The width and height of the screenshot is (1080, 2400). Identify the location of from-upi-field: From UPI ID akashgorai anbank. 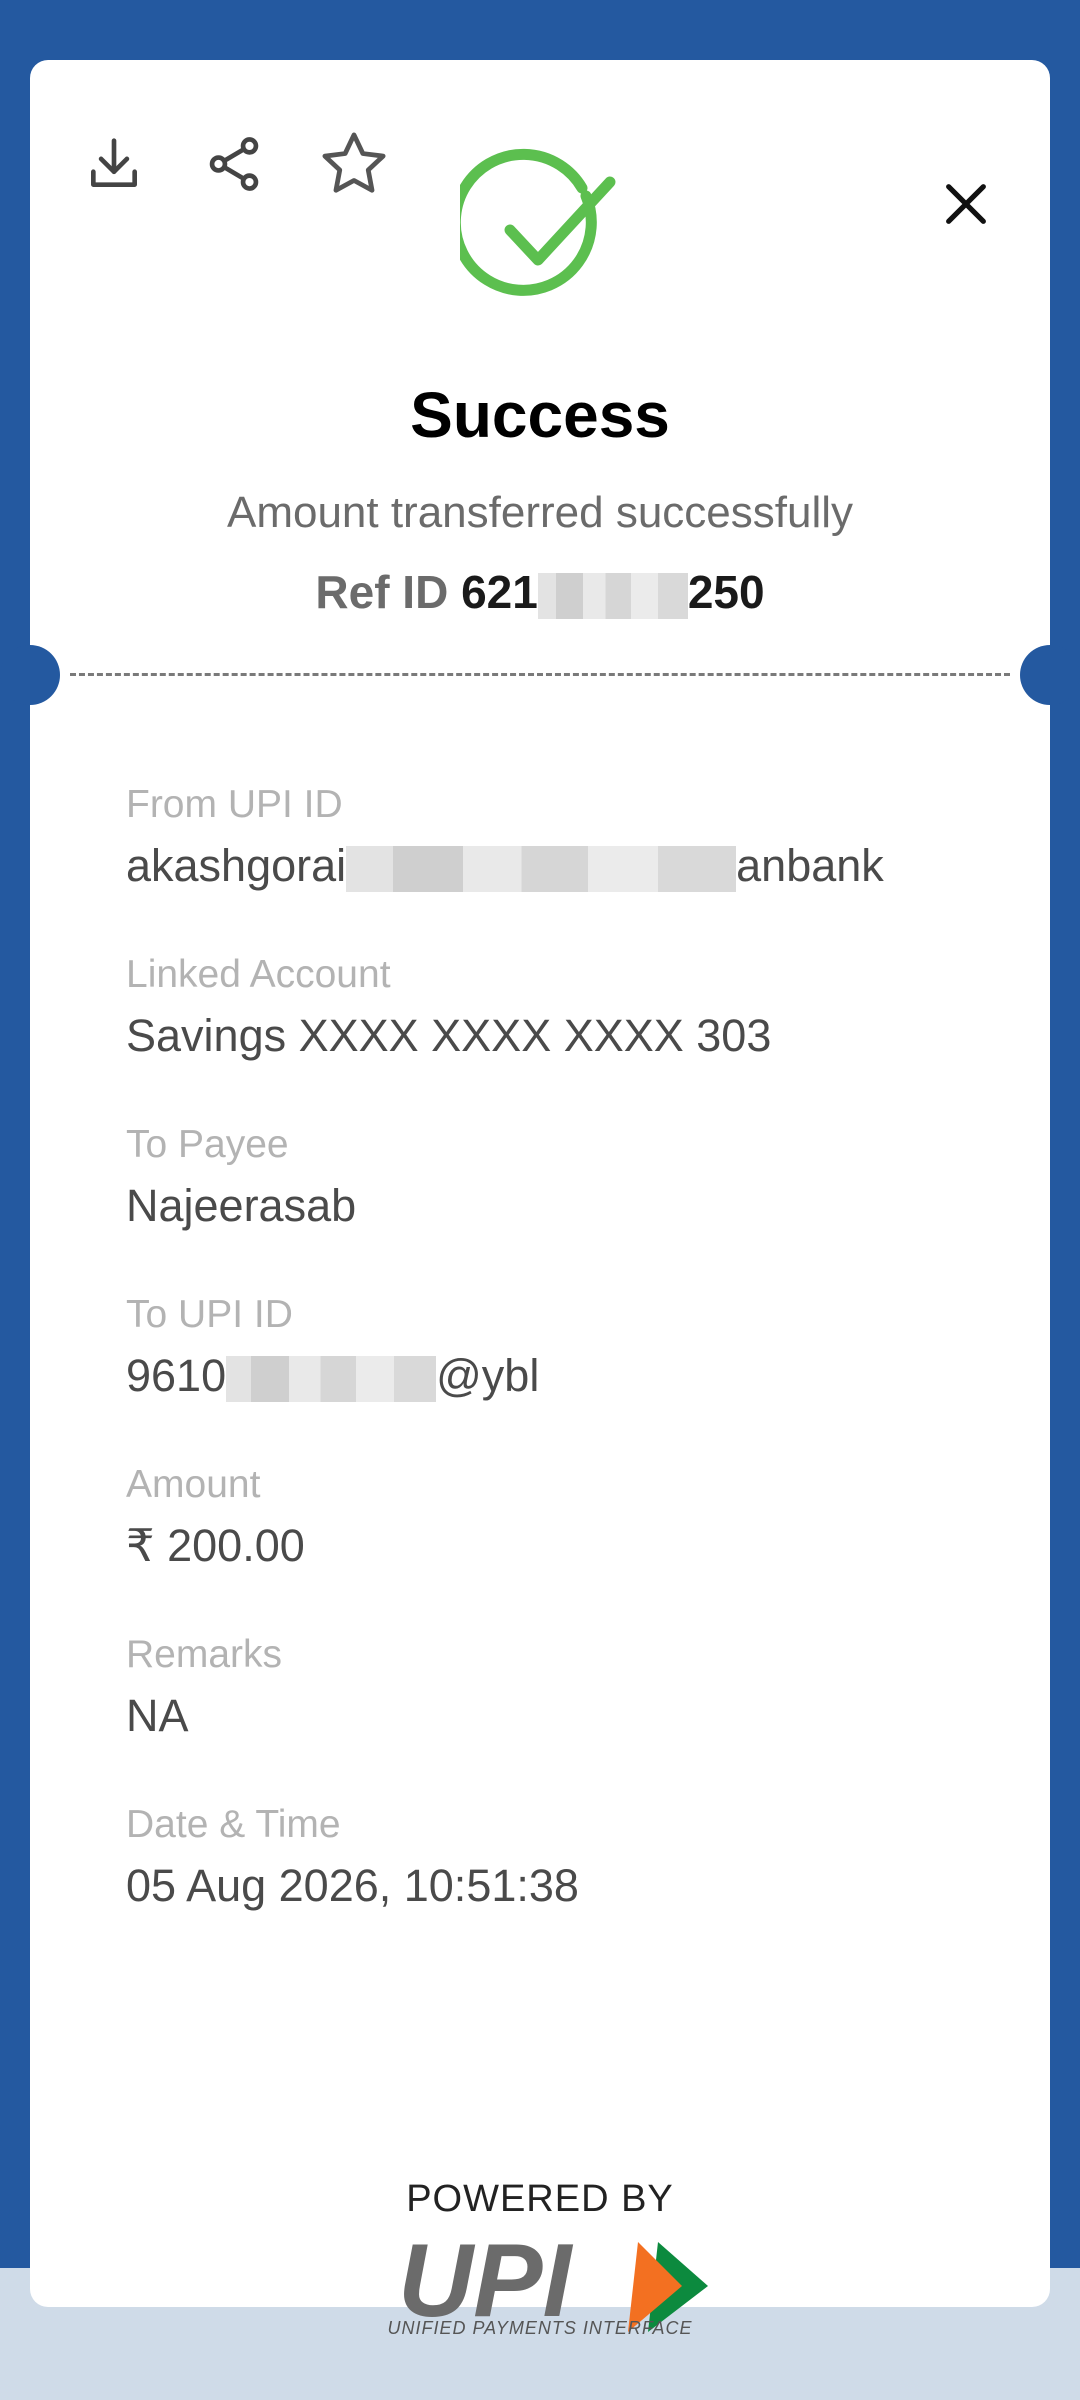
(566, 865).